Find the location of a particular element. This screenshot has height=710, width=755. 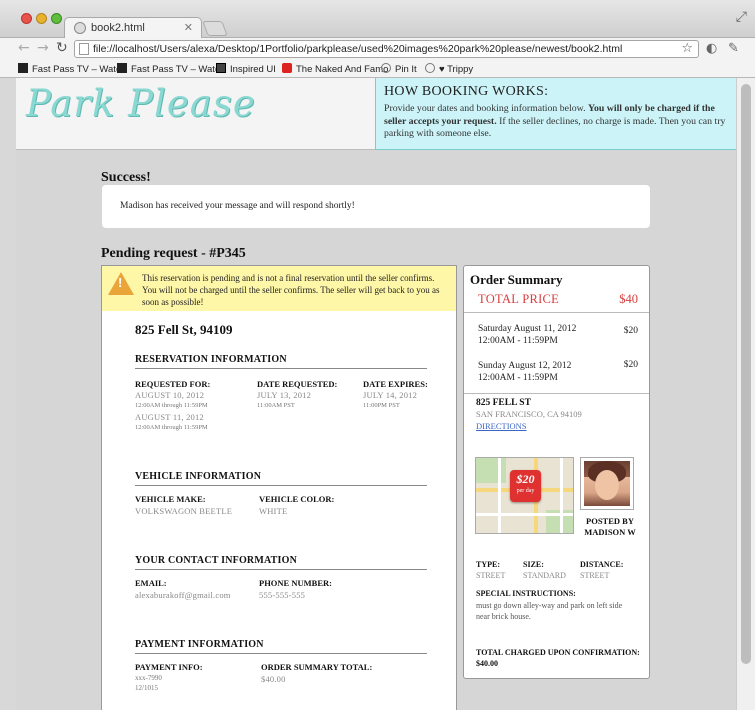

date-requested-label: DATE REQUESTED: is located at coordinates (297, 384).